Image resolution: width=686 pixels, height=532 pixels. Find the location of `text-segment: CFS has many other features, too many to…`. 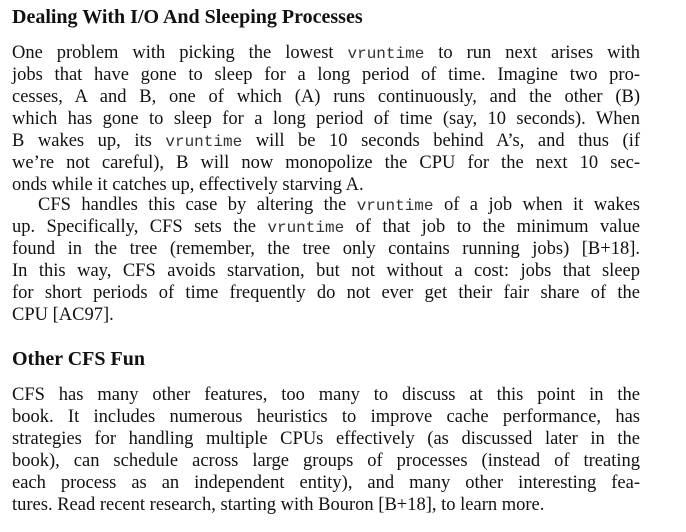

text-segment: CFS has many other features, too many to… is located at coordinates (326, 395).